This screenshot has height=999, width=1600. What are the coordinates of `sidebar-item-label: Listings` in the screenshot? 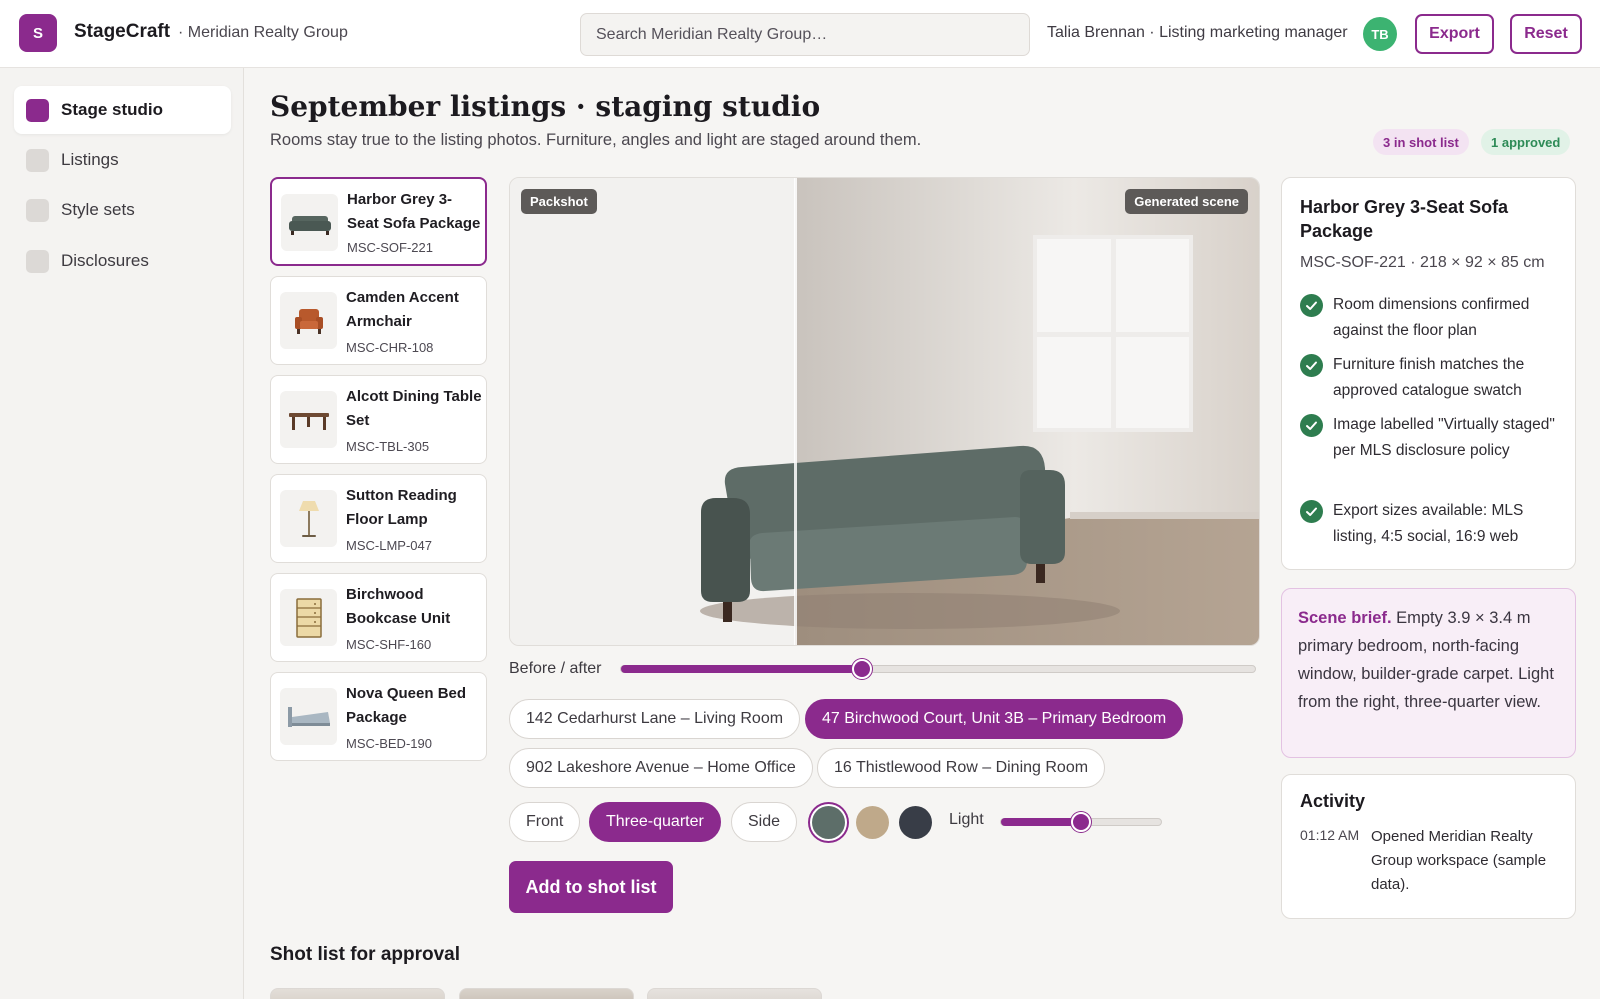 It's located at (90, 159).